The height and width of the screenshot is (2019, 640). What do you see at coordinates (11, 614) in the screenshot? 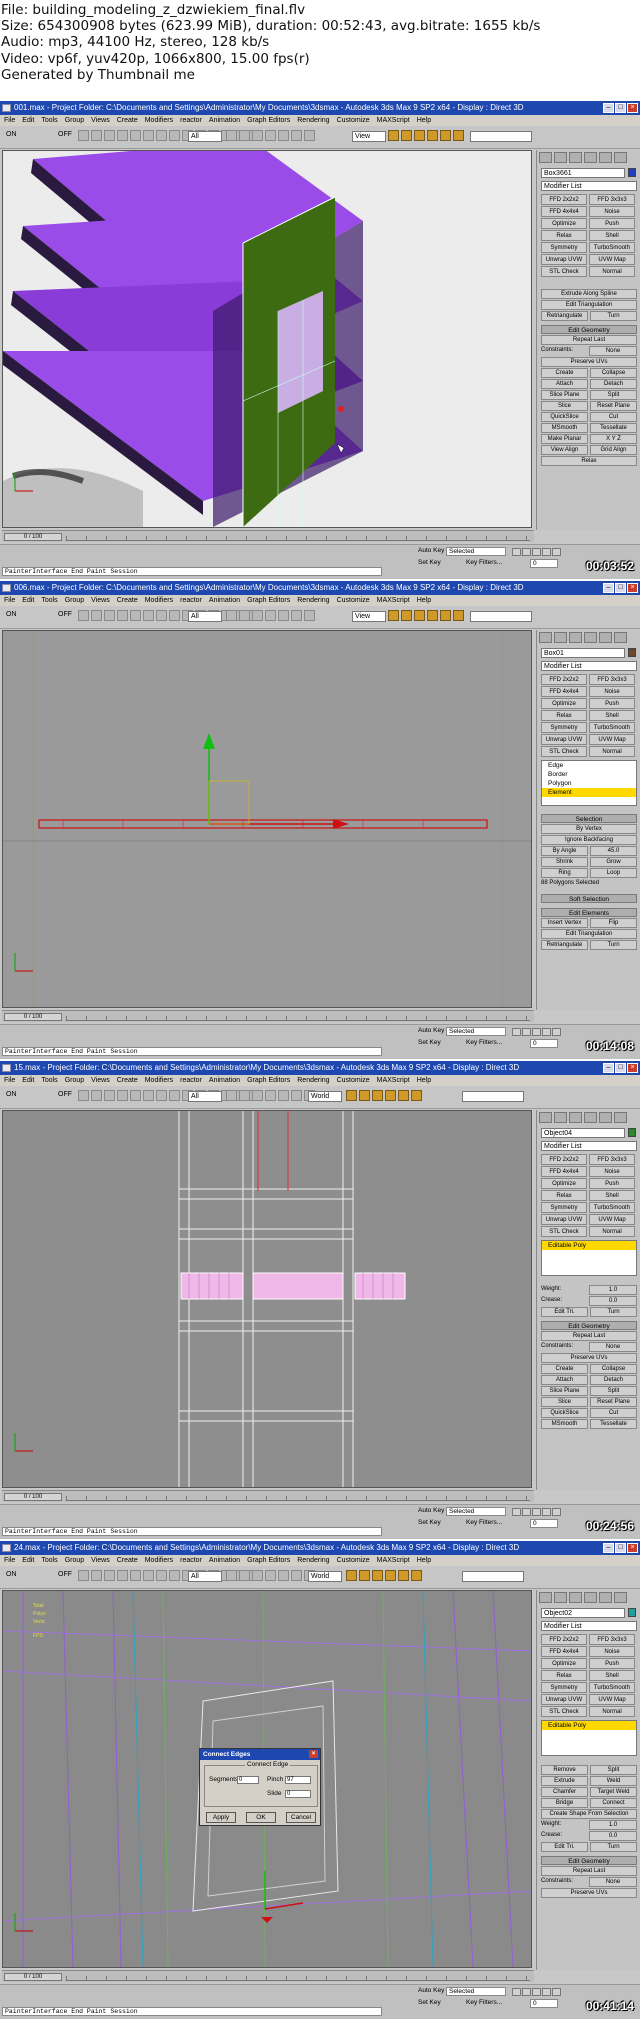
I see `undo-button: ON` at bounding box center [11, 614].